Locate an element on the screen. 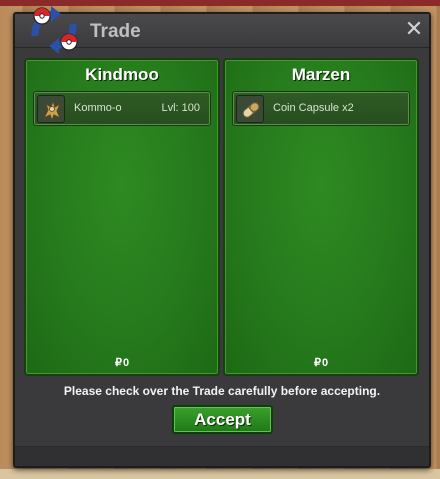  creature-kommo-o-icon is located at coordinates (51, 109).